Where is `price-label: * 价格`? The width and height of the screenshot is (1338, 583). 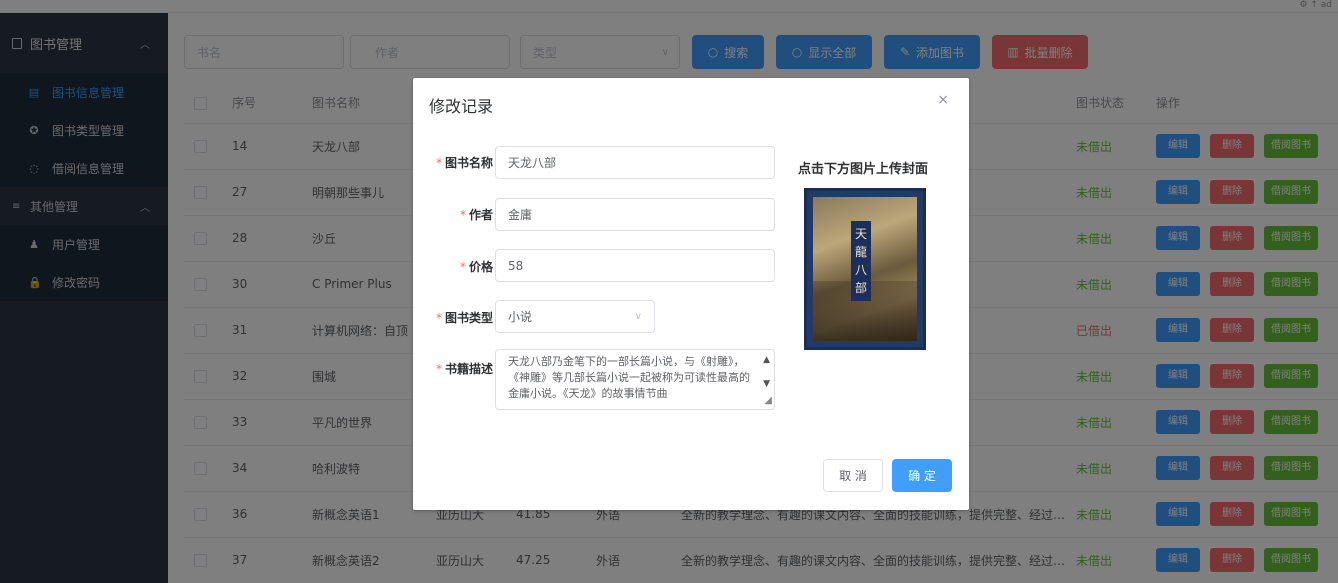 price-label: * 价格 is located at coordinates (476, 267).